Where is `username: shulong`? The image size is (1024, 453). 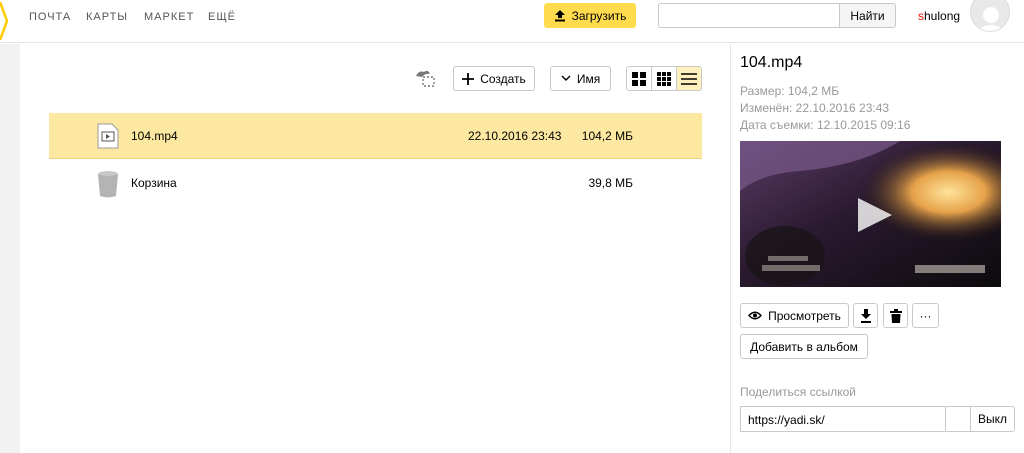 username: shulong is located at coordinates (939, 16).